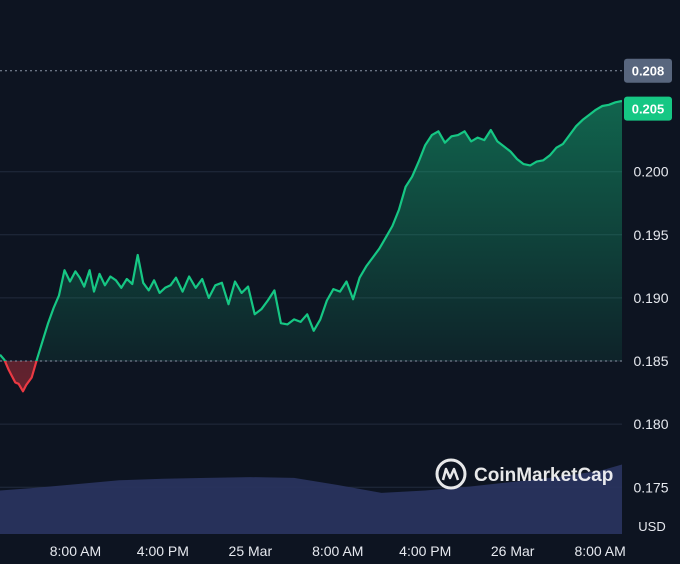  I want to click on current-price-badge: 0.205, so click(648, 108).